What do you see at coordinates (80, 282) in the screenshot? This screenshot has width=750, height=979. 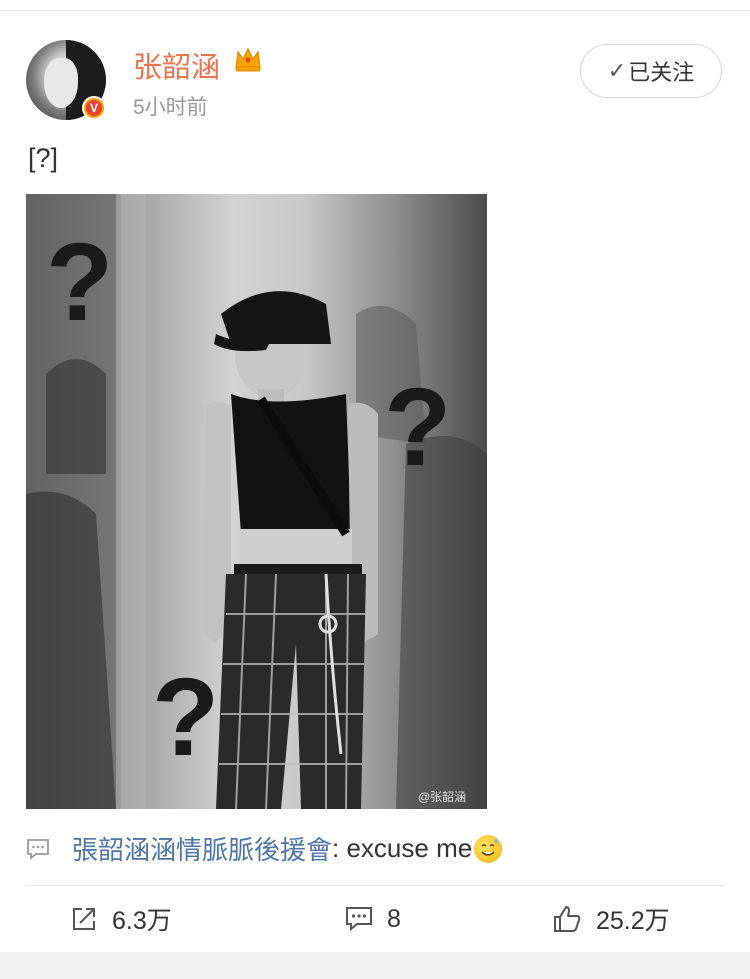 I see `question-mark-1: ?` at bounding box center [80, 282].